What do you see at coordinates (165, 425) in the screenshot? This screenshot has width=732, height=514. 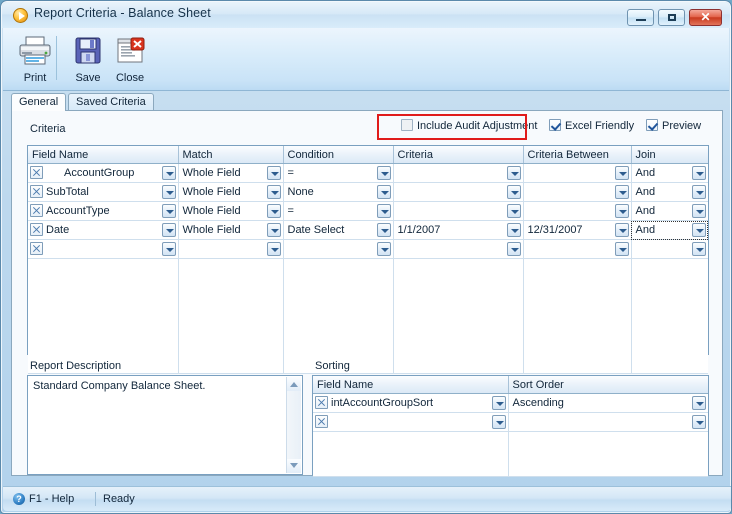 I see `report-description-textarea: Standard Company Balance Sheet.` at bounding box center [165, 425].